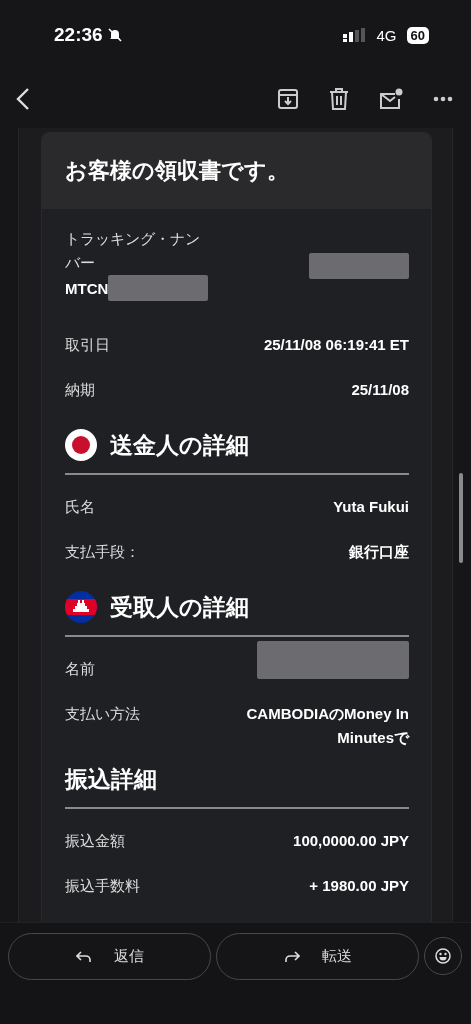  What do you see at coordinates (461, 518) in the screenshot?
I see `scrollbar` at bounding box center [461, 518].